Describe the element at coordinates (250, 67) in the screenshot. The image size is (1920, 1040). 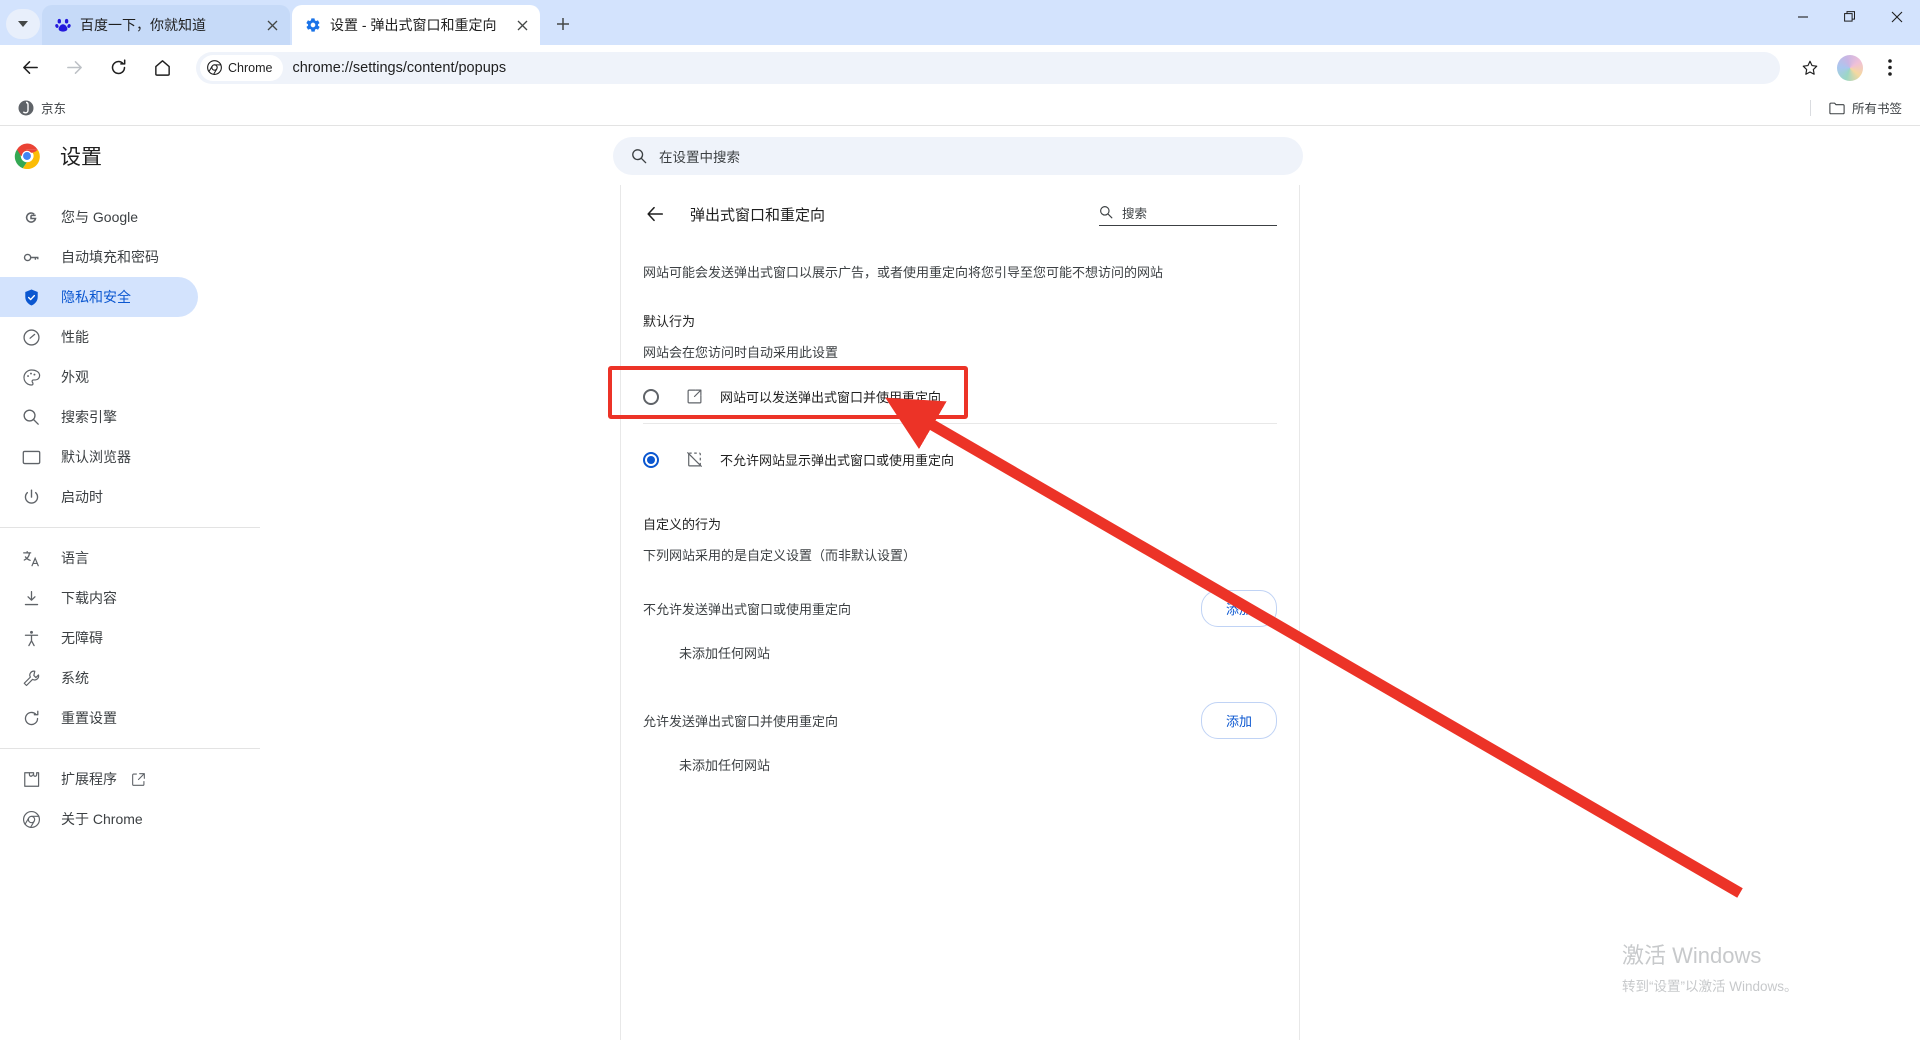
I see `chrome-chip-label: Chrome` at that location.